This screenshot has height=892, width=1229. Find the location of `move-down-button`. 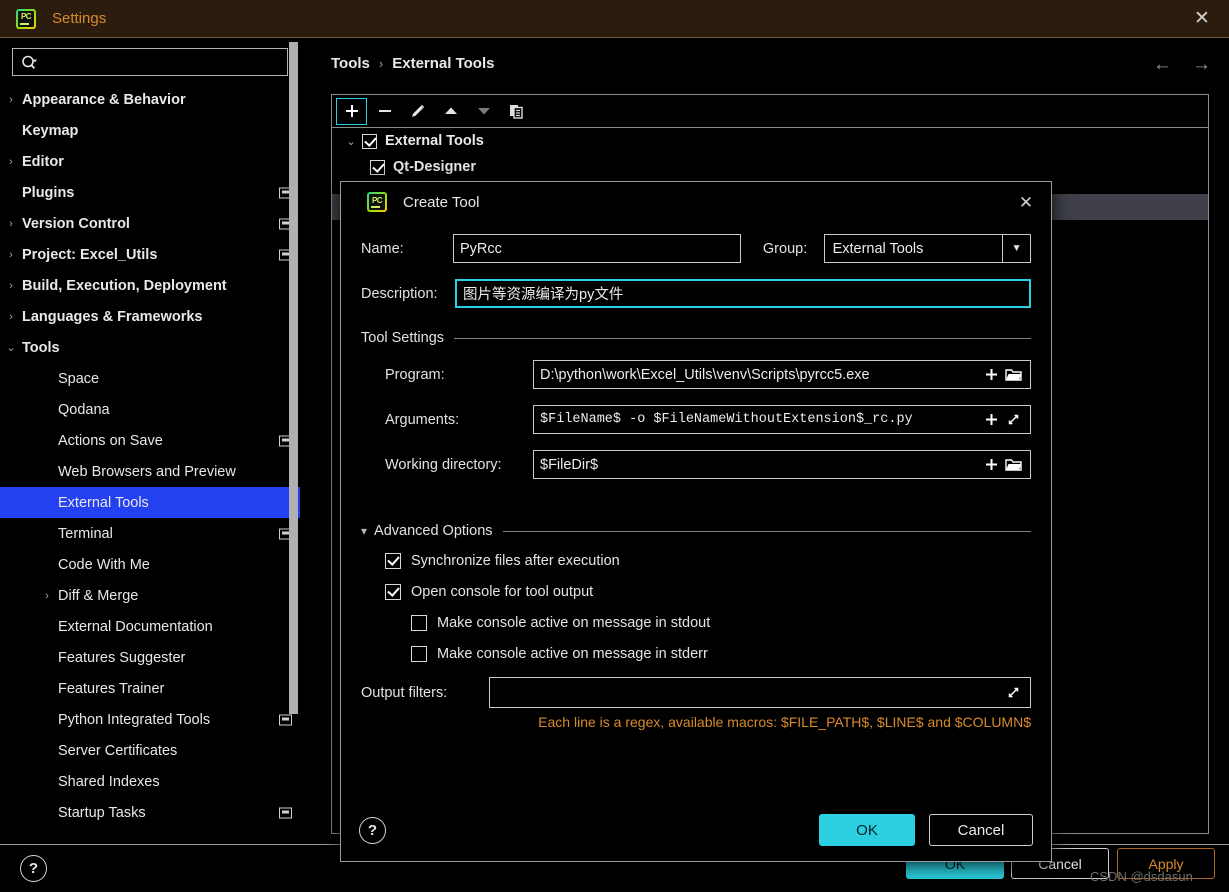

move-down-button is located at coordinates (483, 111).